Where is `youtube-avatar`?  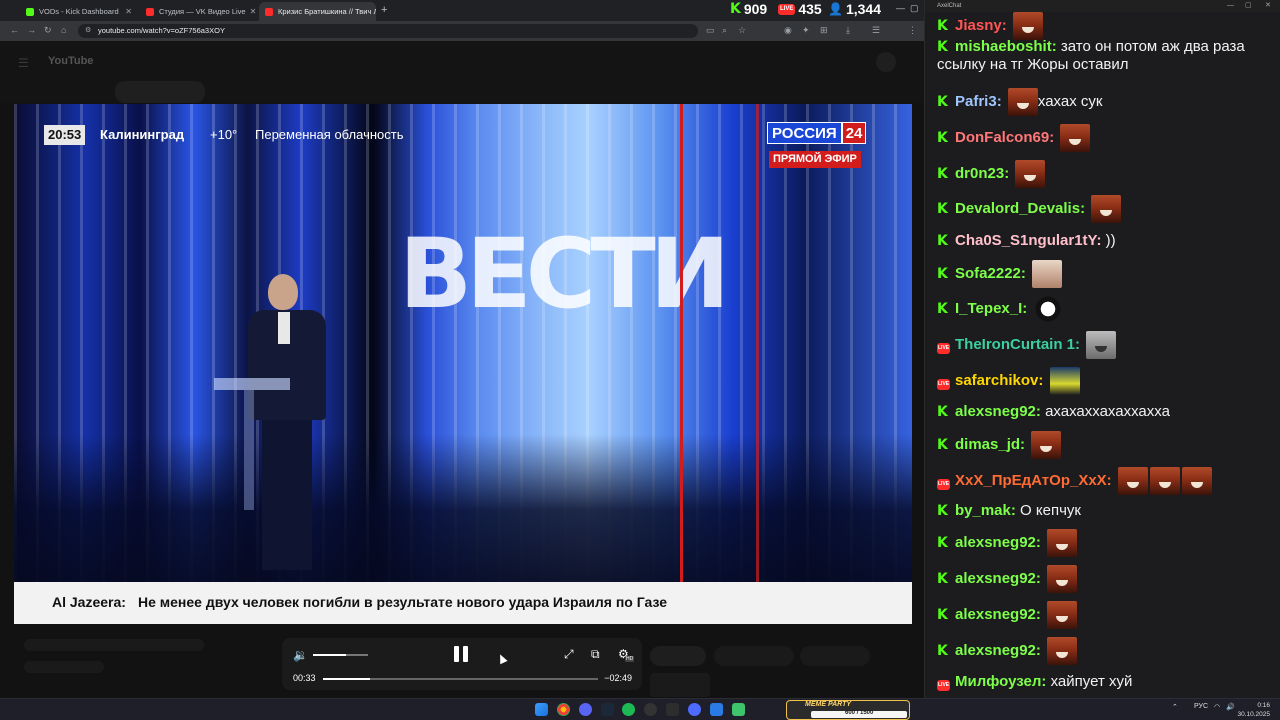
youtube-avatar is located at coordinates (886, 62).